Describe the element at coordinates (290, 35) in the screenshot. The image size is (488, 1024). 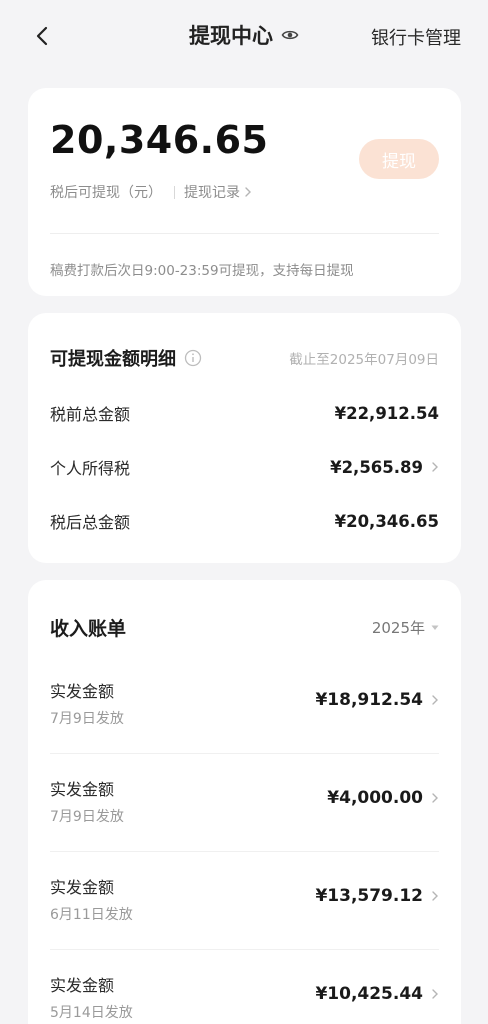
I see `eye-icon` at that location.